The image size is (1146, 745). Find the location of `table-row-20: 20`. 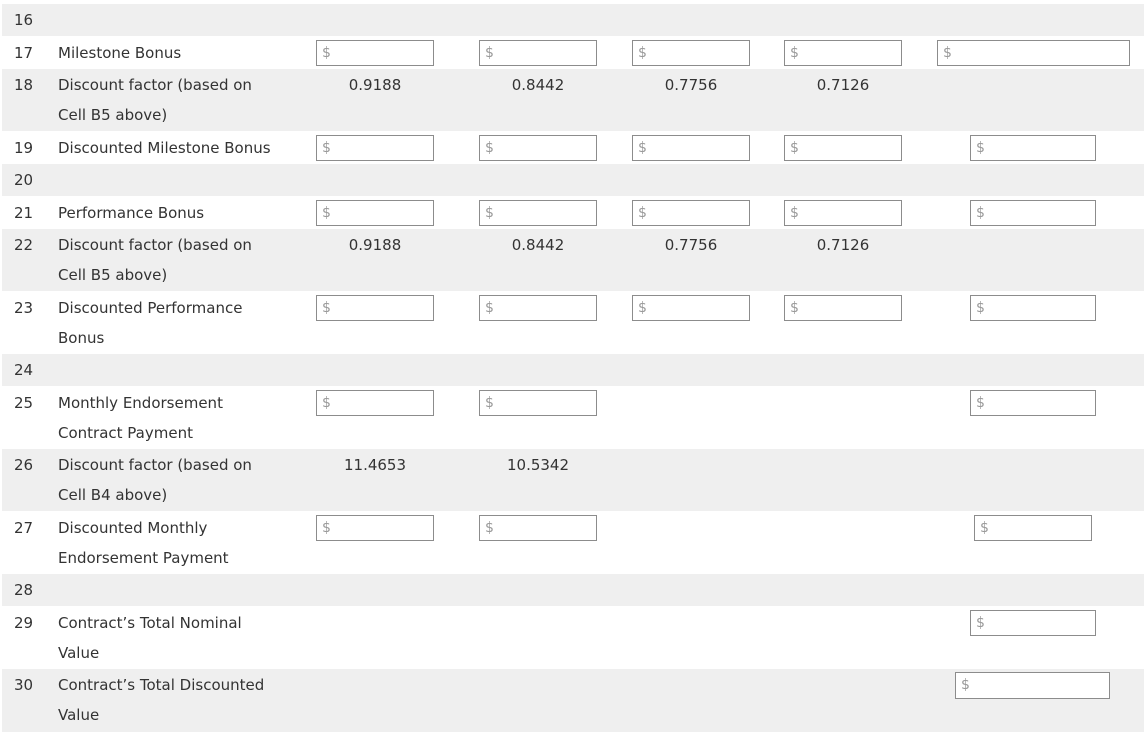

table-row-20: 20 is located at coordinates (573, 180).